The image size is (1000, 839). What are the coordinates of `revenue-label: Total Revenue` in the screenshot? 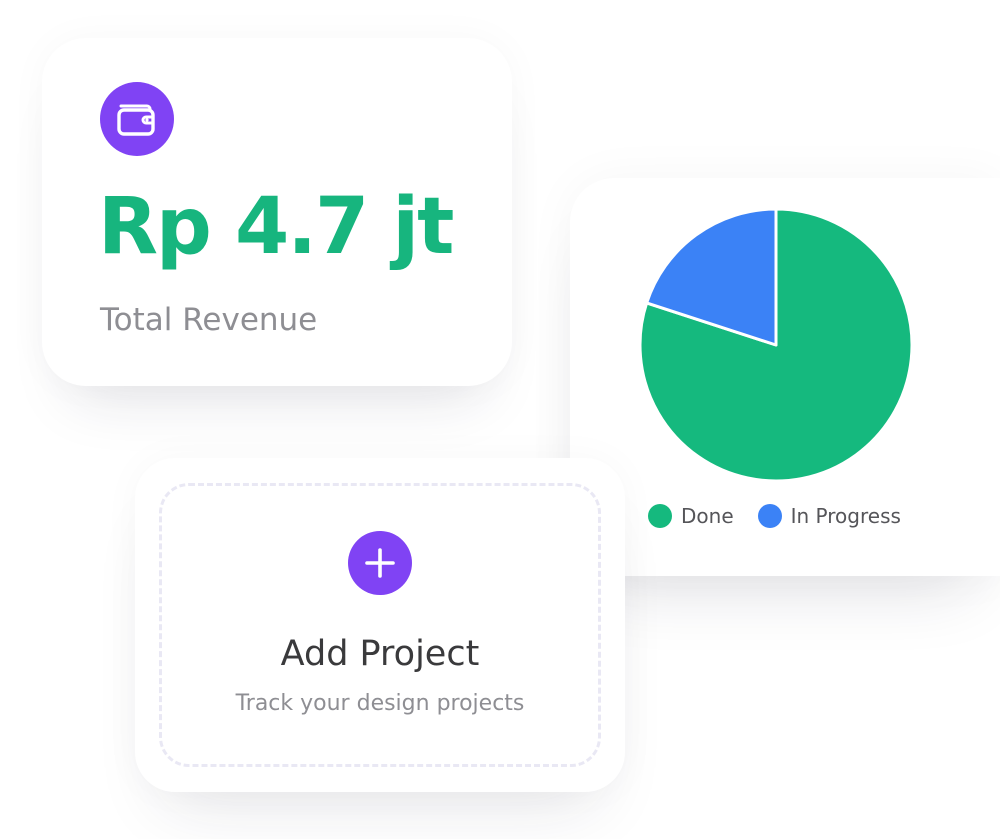 It's located at (209, 320).